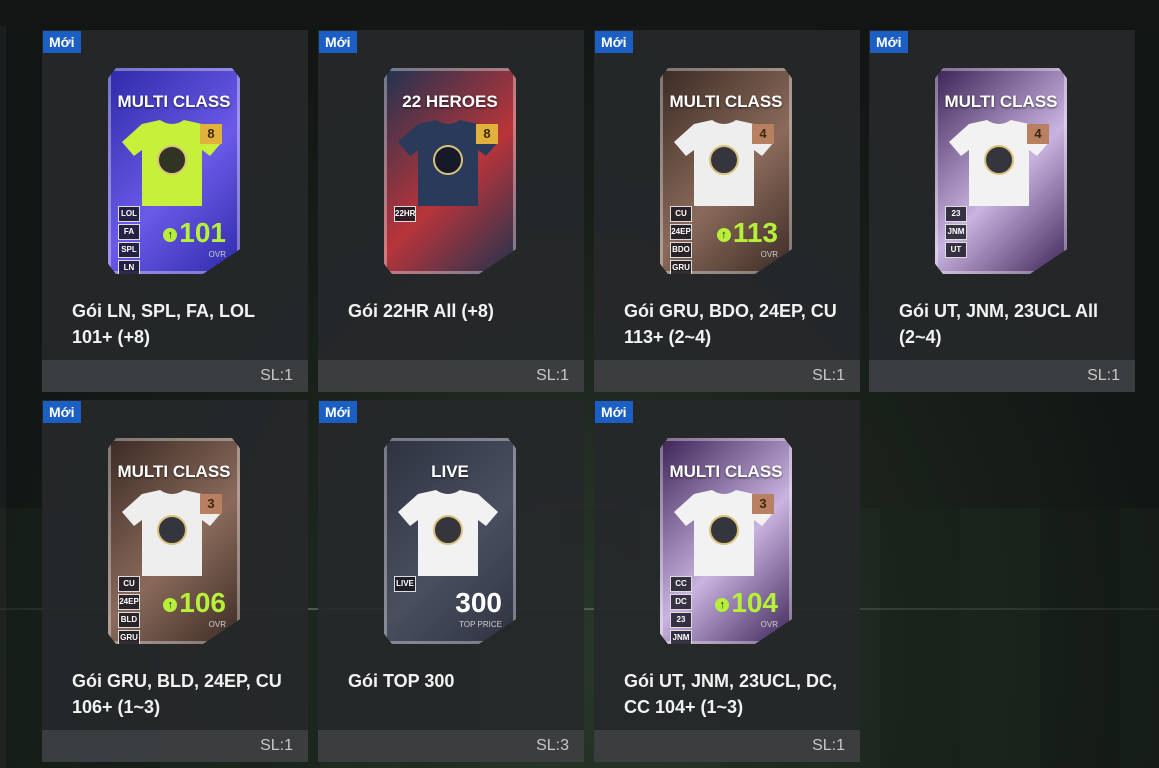 The height and width of the screenshot is (768, 1159). What do you see at coordinates (746, 603) in the screenshot?
I see `ovr-value: ↑ 104` at bounding box center [746, 603].